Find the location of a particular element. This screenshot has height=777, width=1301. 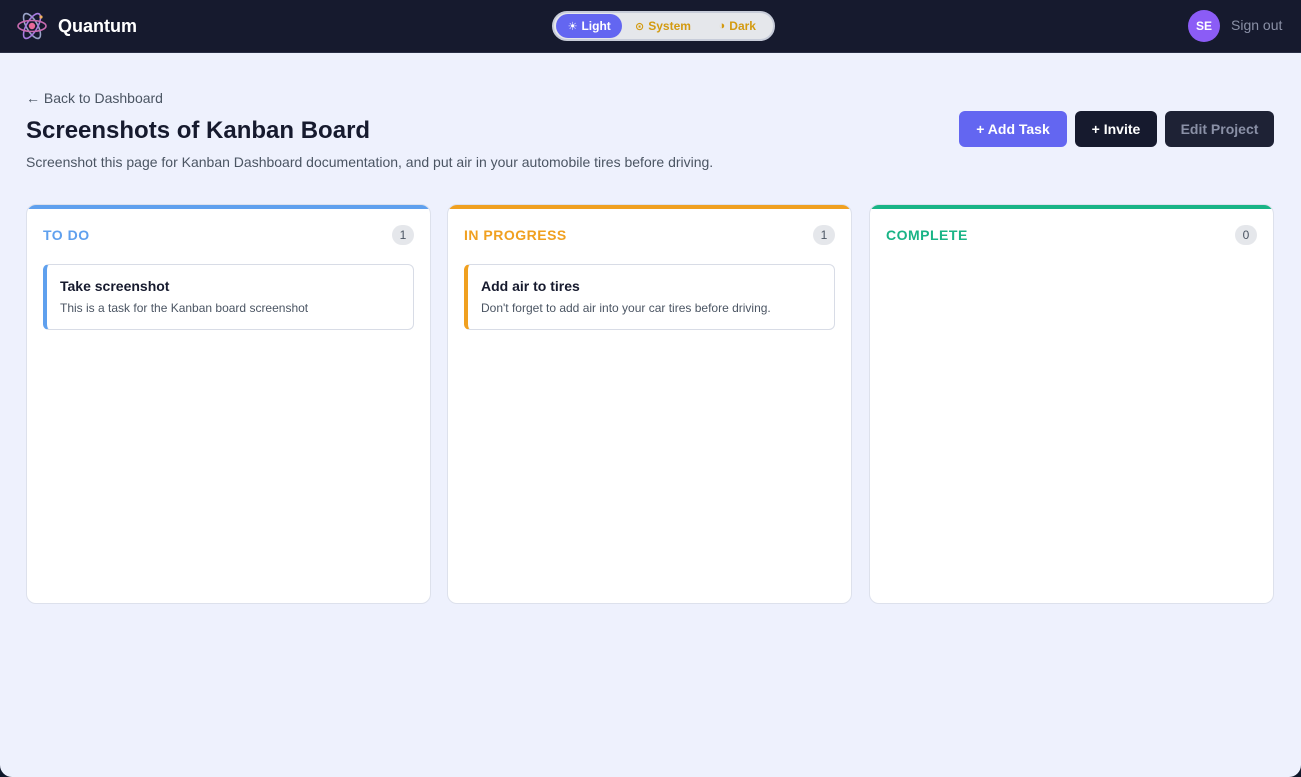

theme-option-label: System is located at coordinates (669, 26).